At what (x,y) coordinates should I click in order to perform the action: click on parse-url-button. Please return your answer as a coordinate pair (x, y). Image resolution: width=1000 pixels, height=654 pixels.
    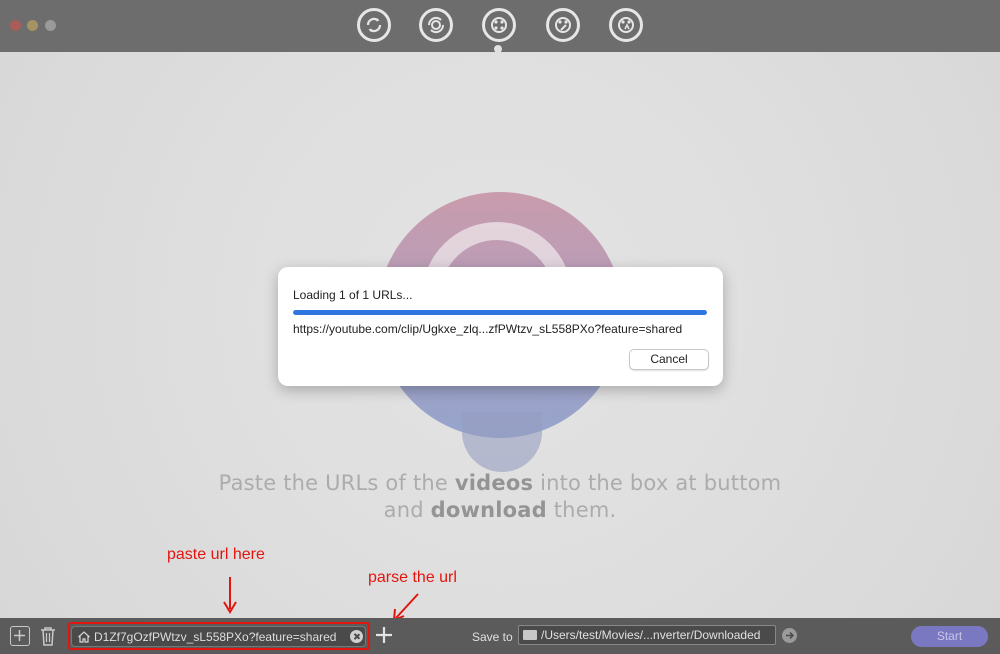
    Looking at the image, I should click on (384, 635).